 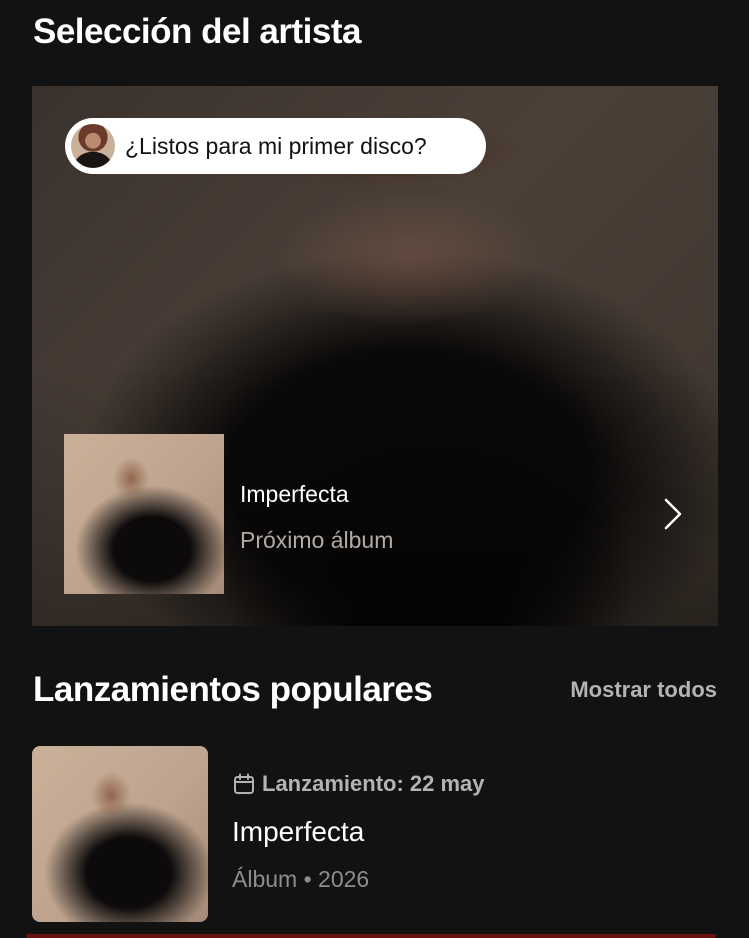 I want to click on release-date: Lanzamiento: 22 may, so click(x=358, y=784).